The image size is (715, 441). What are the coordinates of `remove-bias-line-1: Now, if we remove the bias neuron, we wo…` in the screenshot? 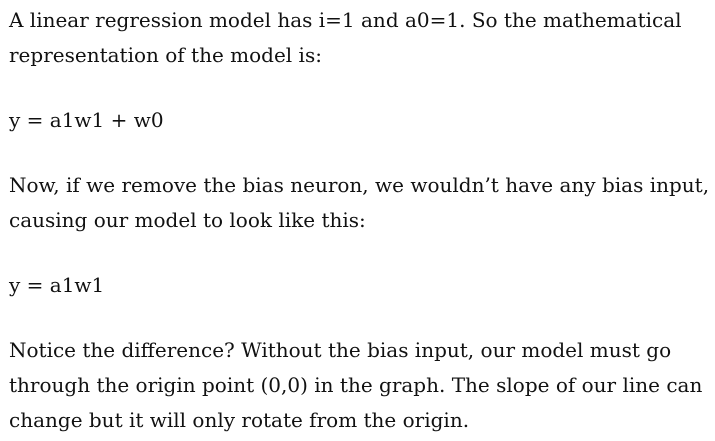 It's located at (359, 185).